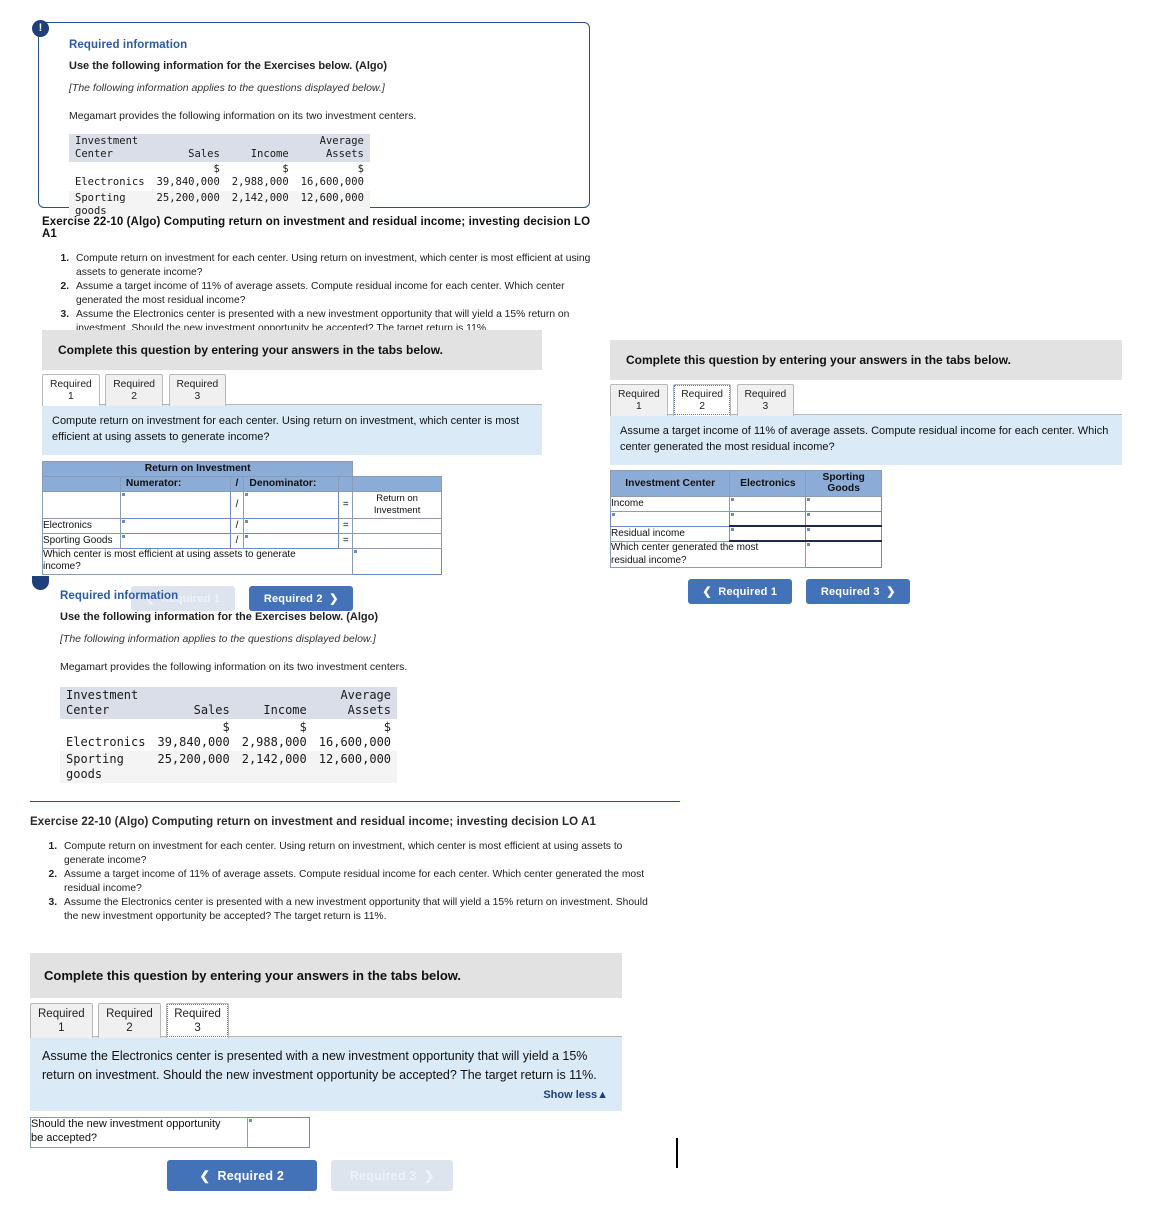 The height and width of the screenshot is (1206, 1152). I want to click on cell-electronics-income: $2,988,000, so click(260, 176).